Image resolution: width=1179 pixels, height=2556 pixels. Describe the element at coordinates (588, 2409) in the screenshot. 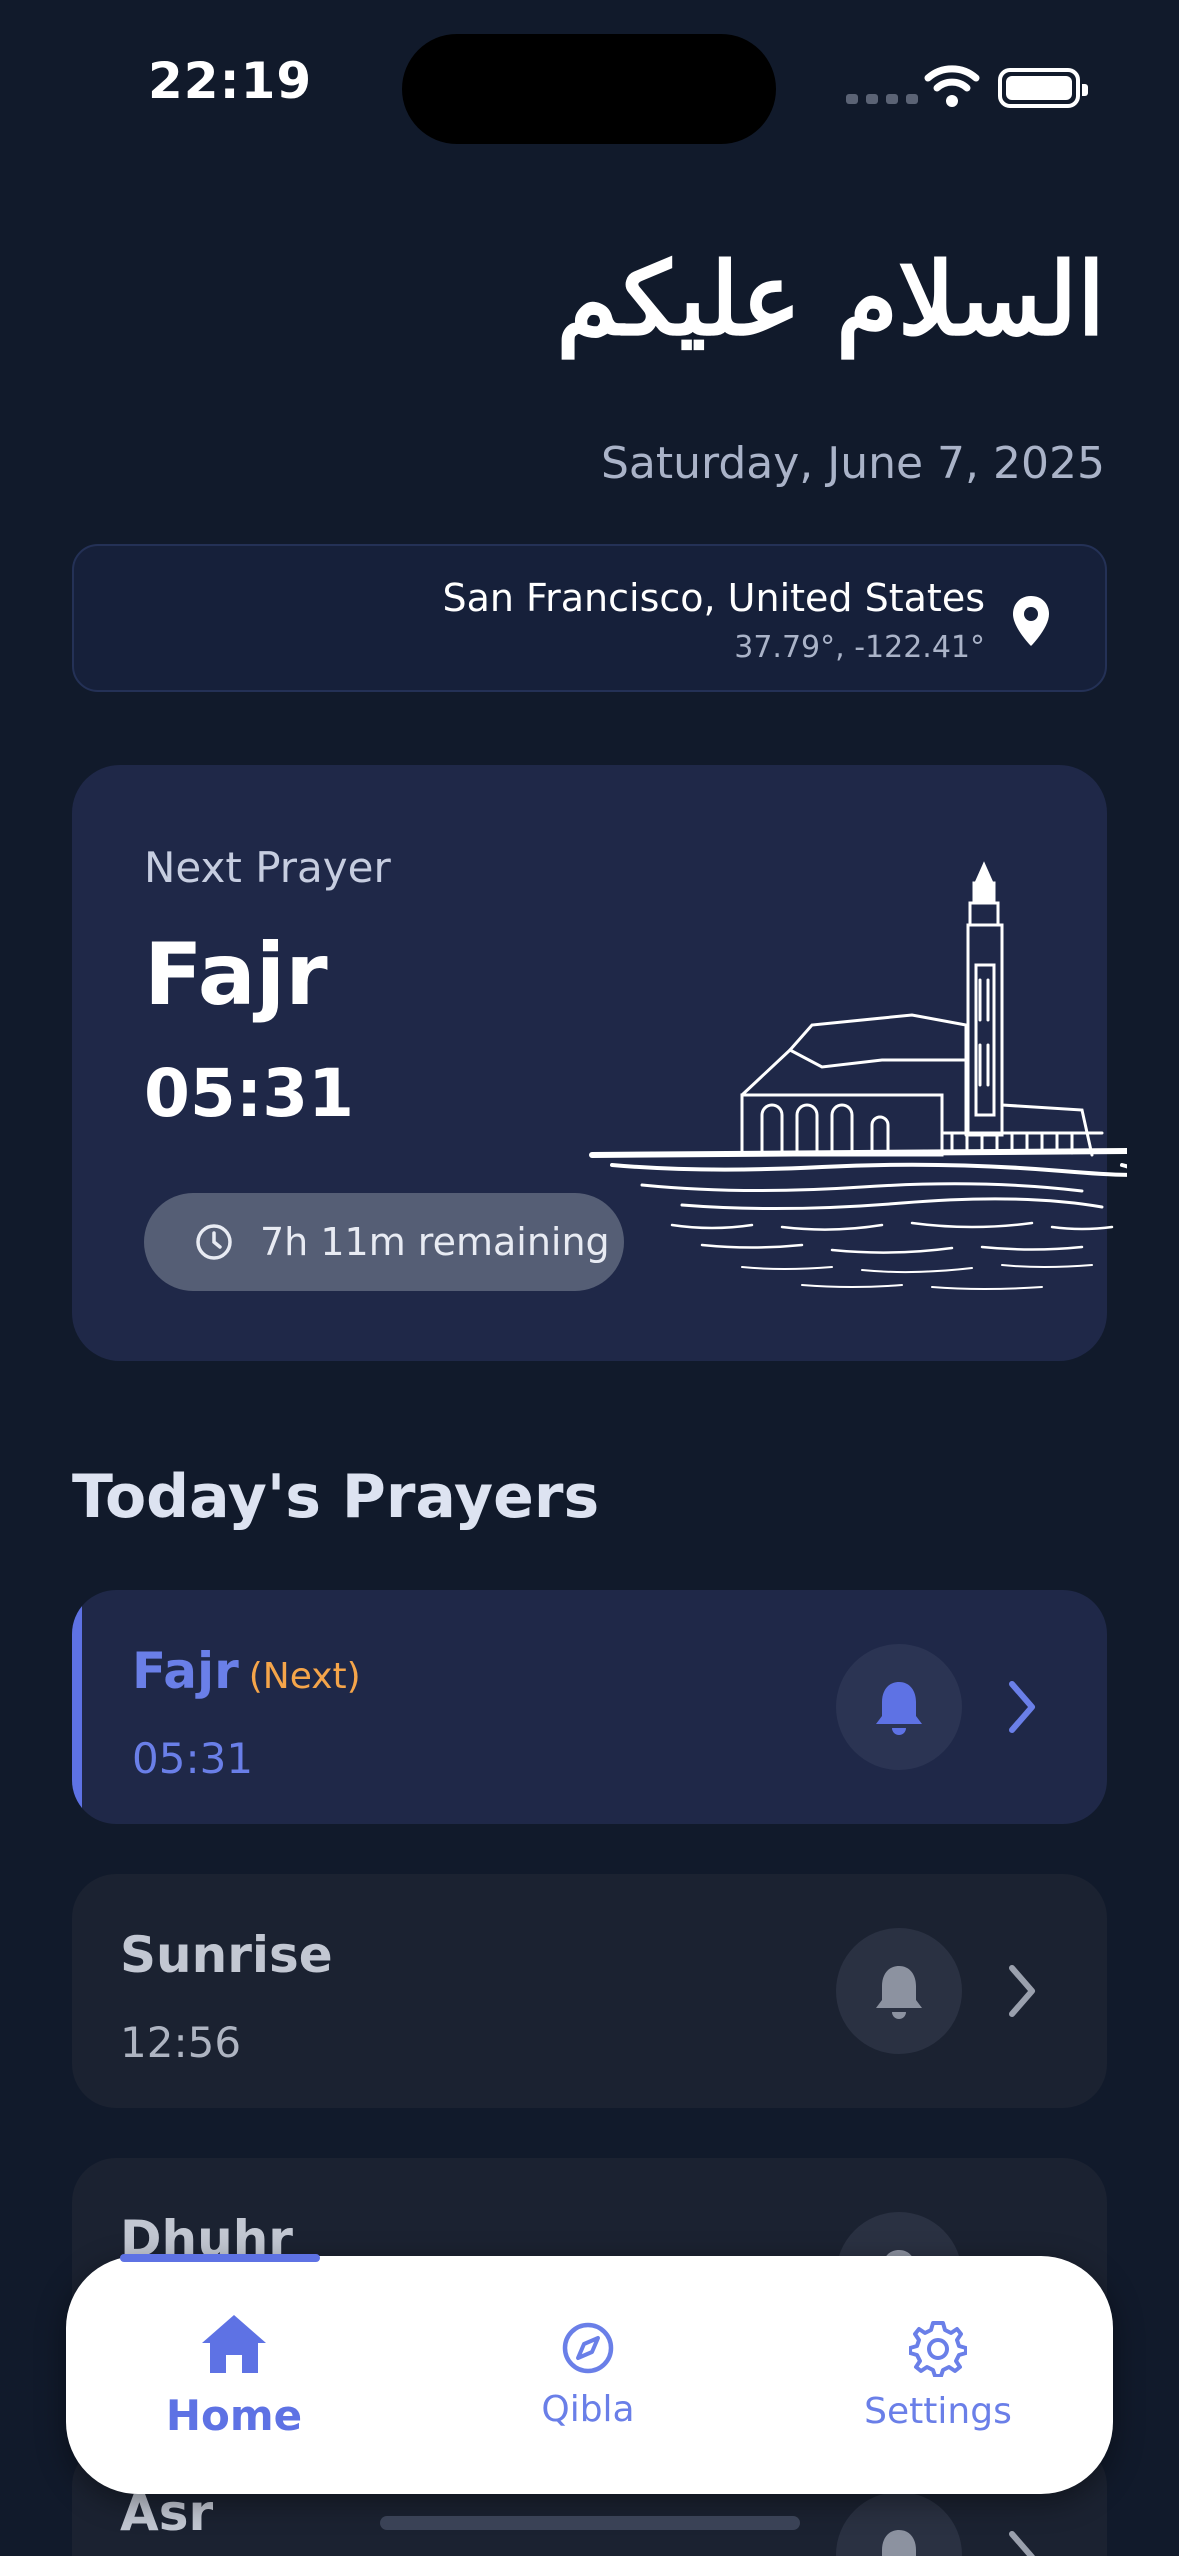

I see `tab-qibla-label: Qibla` at that location.